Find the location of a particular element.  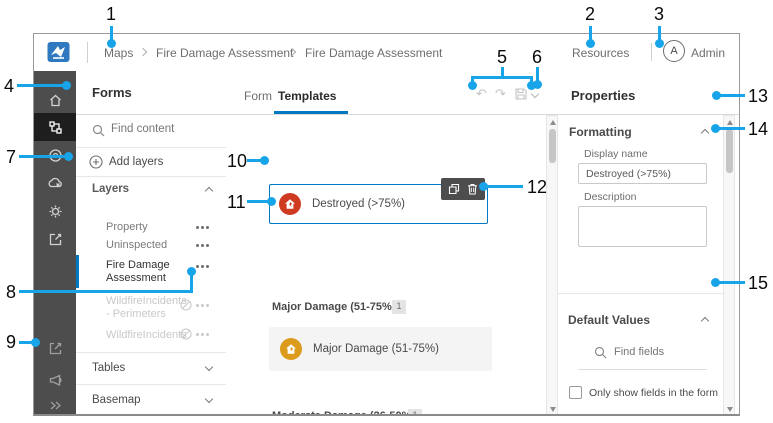

major-damage-symbol-icon is located at coordinates (291, 349).